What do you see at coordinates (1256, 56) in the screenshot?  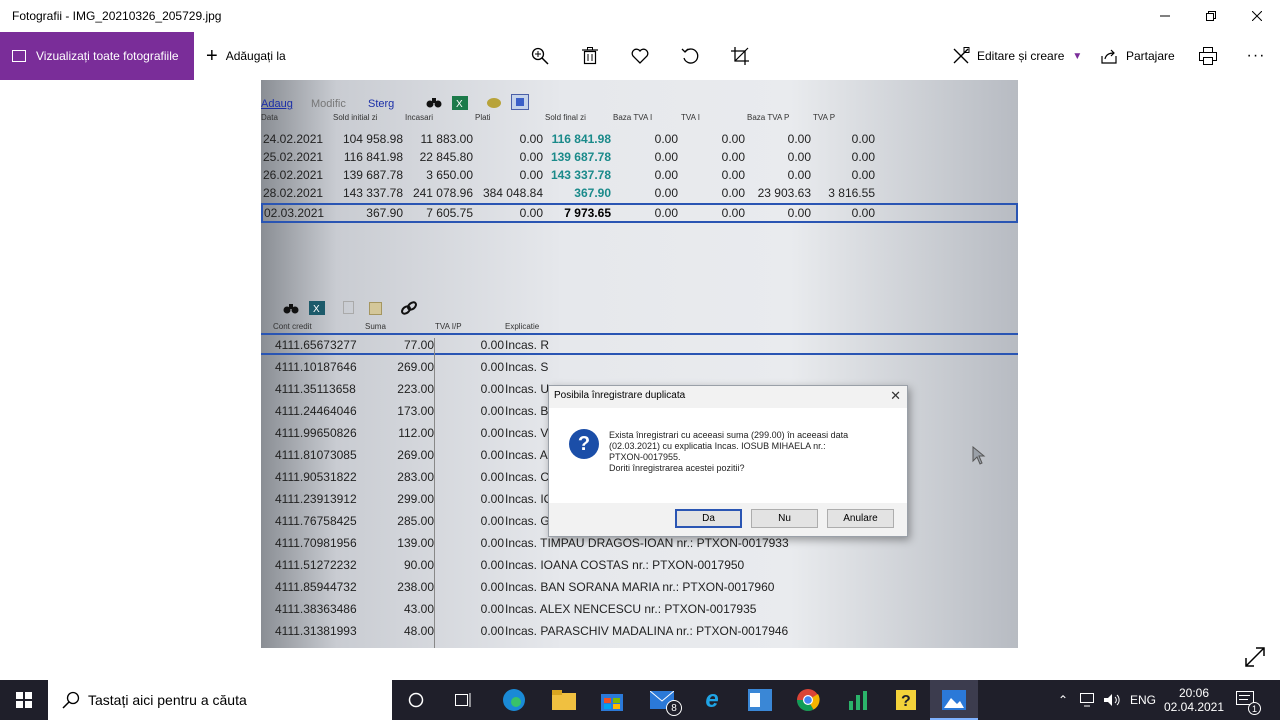 I see `more-options-button: ···` at bounding box center [1256, 56].